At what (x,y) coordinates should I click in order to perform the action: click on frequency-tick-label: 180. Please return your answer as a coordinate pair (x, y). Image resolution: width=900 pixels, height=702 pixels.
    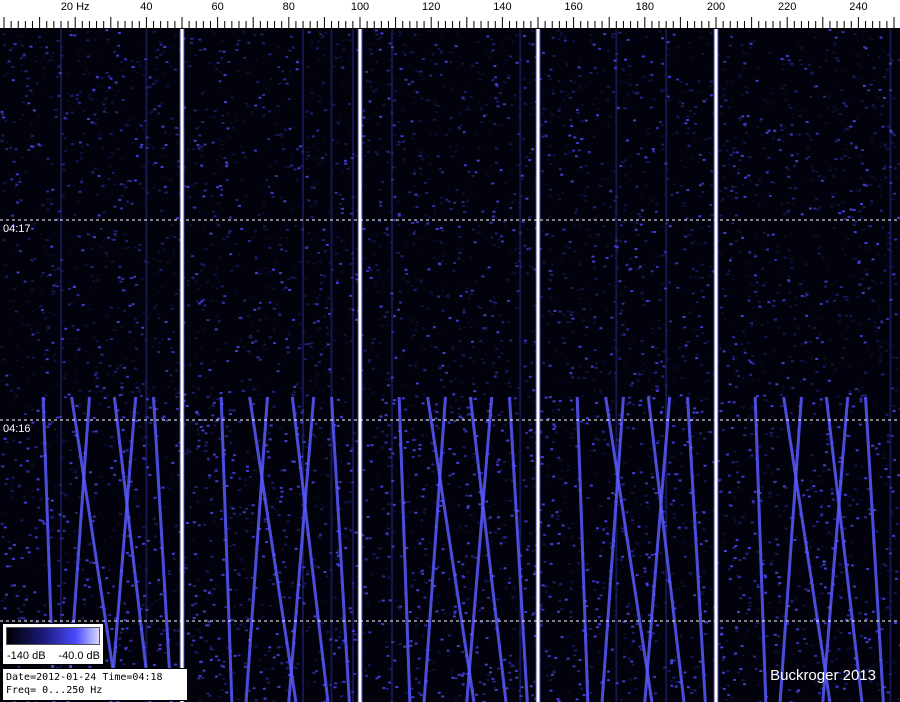
    Looking at the image, I should click on (644, 7).